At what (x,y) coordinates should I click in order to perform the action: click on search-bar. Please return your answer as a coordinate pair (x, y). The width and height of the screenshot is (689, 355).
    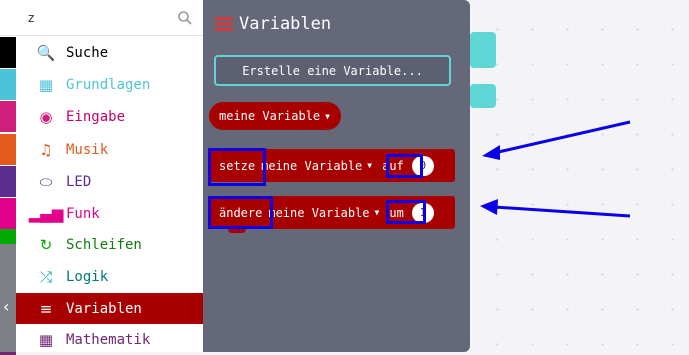
    Looking at the image, I should click on (101, 18).